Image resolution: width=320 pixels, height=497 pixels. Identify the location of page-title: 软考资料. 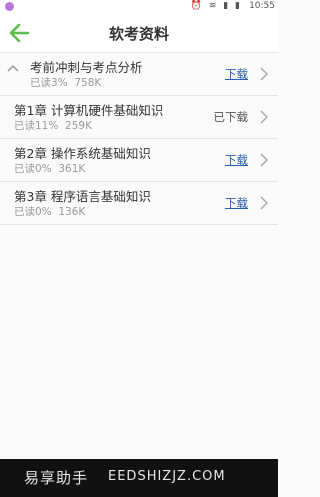
(138, 34).